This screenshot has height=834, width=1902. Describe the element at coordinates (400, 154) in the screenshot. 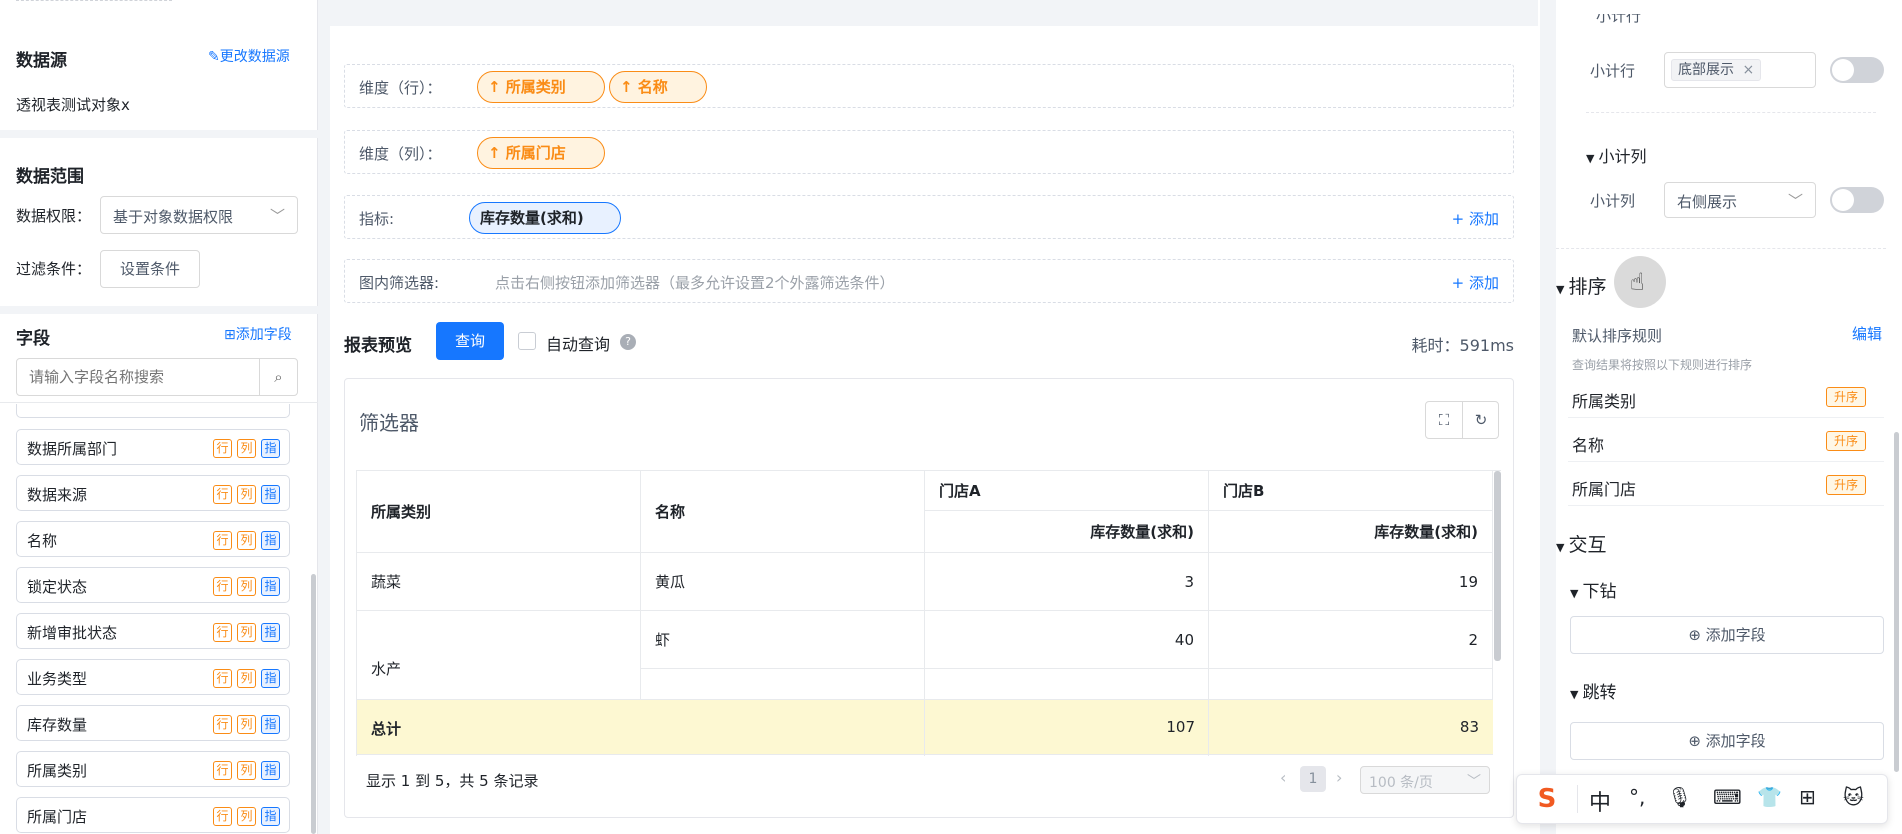

I see `col-dimension-label: 维度（列）：` at that location.